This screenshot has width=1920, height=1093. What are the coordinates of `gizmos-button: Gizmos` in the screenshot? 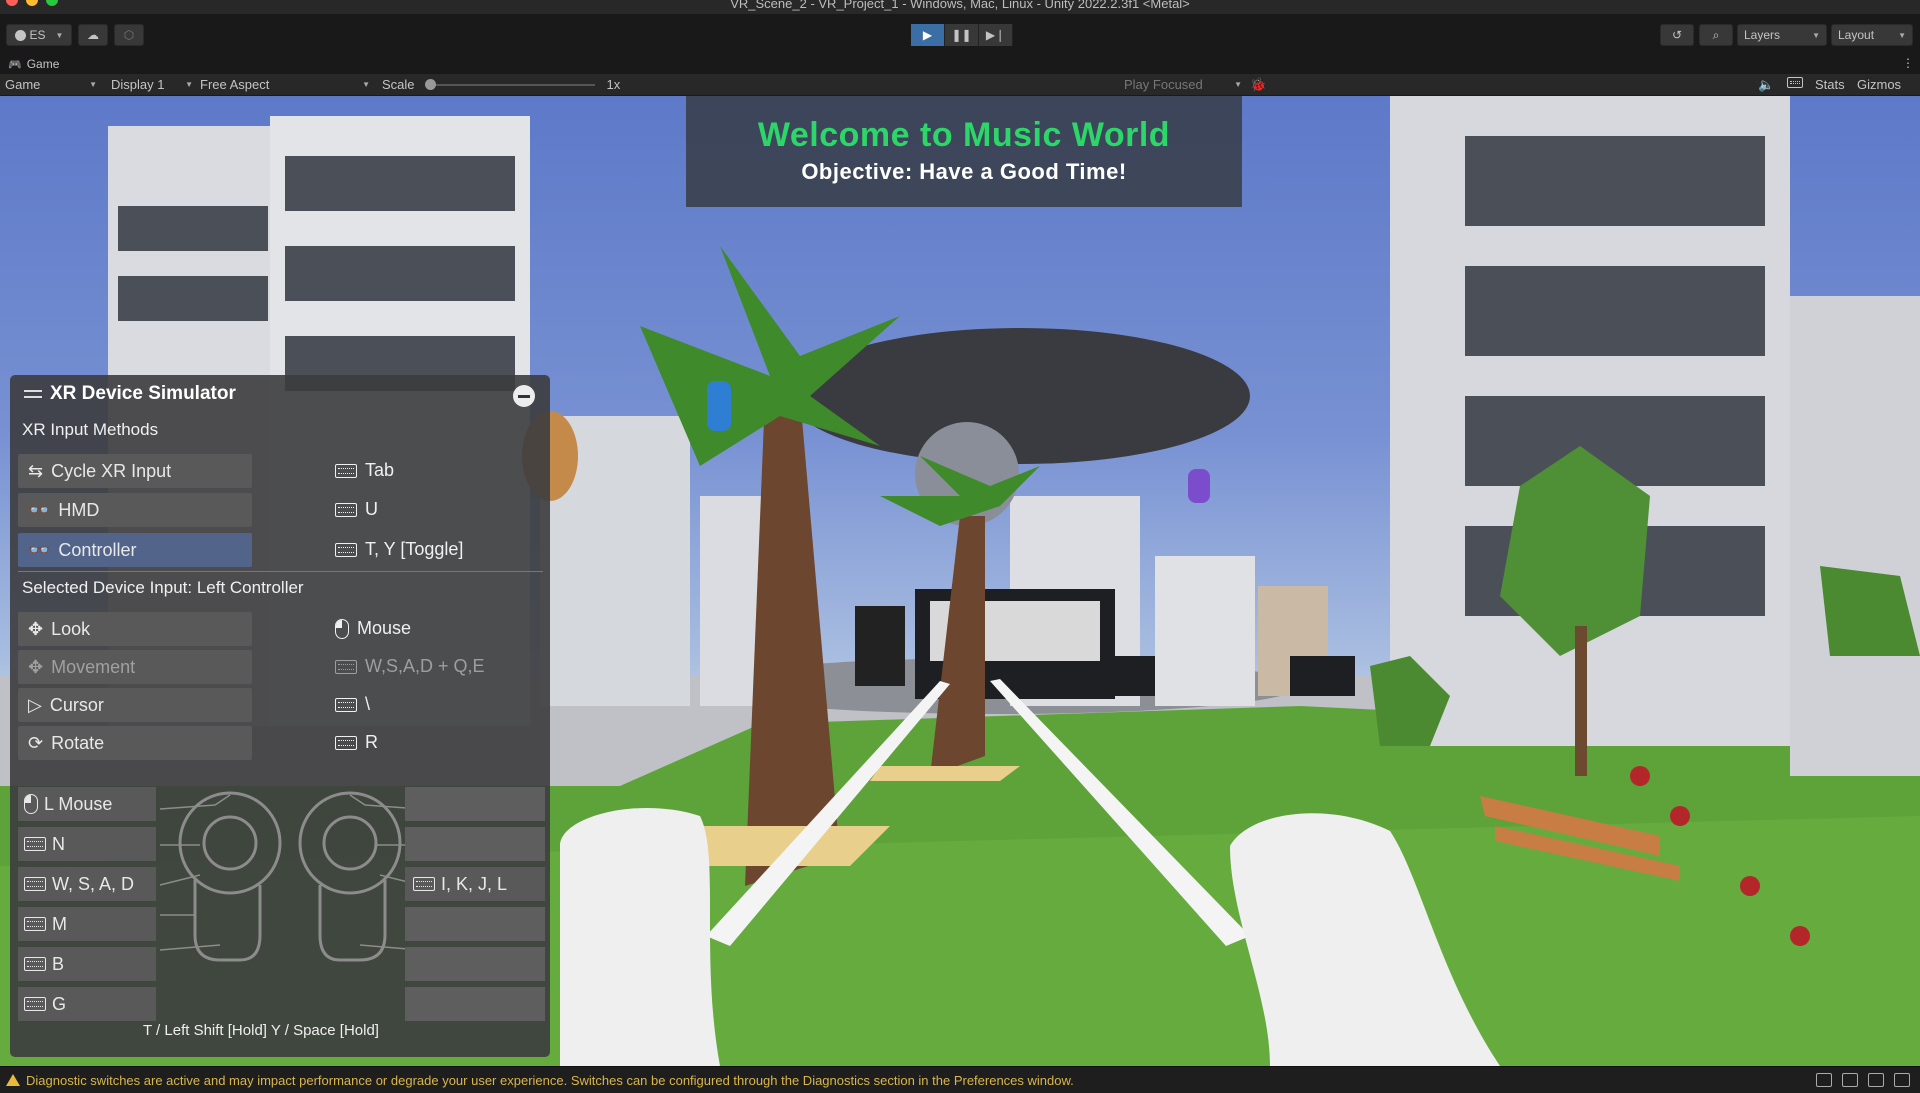 It's located at (1879, 84).